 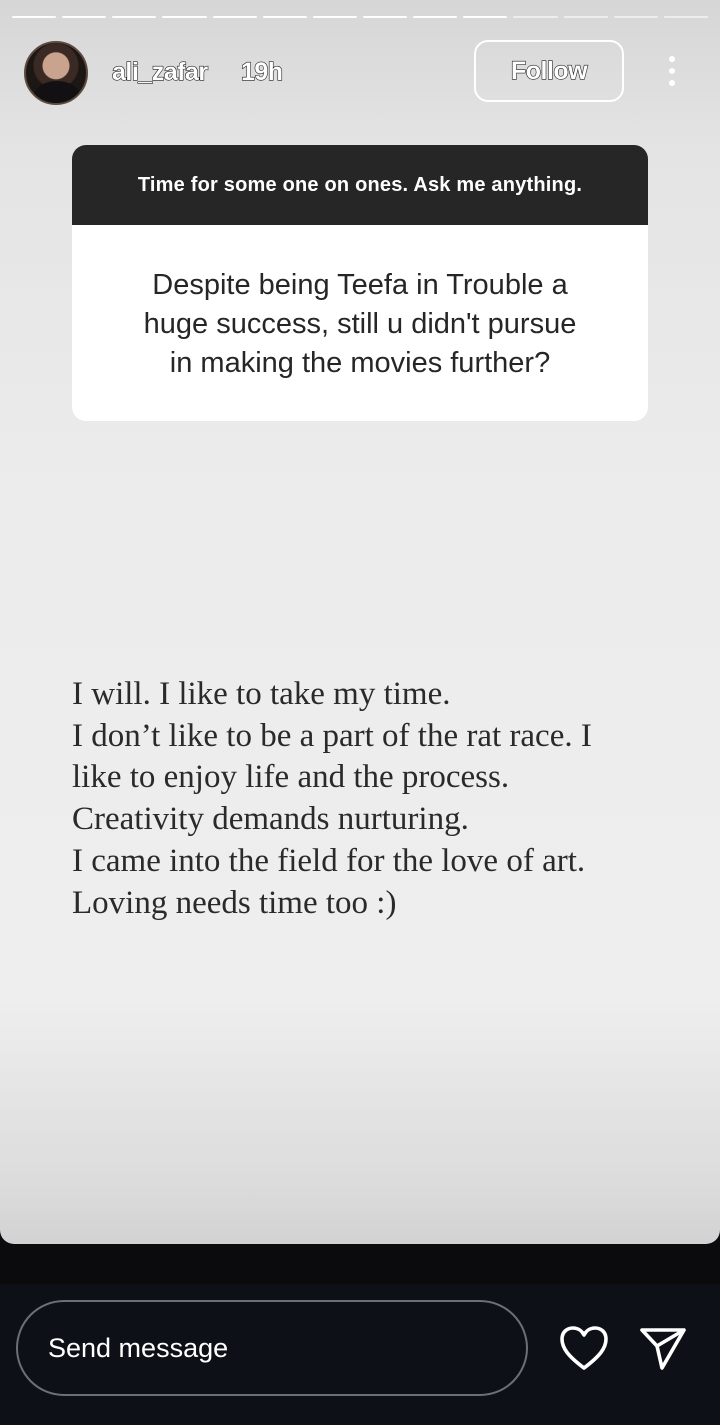 What do you see at coordinates (234, 902) in the screenshot?
I see `answer-line: Loving needs time too :)` at bounding box center [234, 902].